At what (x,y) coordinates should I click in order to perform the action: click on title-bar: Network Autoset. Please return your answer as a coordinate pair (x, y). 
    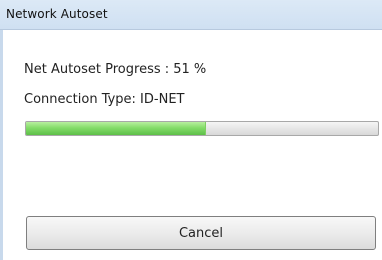
    Looking at the image, I should click on (191, 15).